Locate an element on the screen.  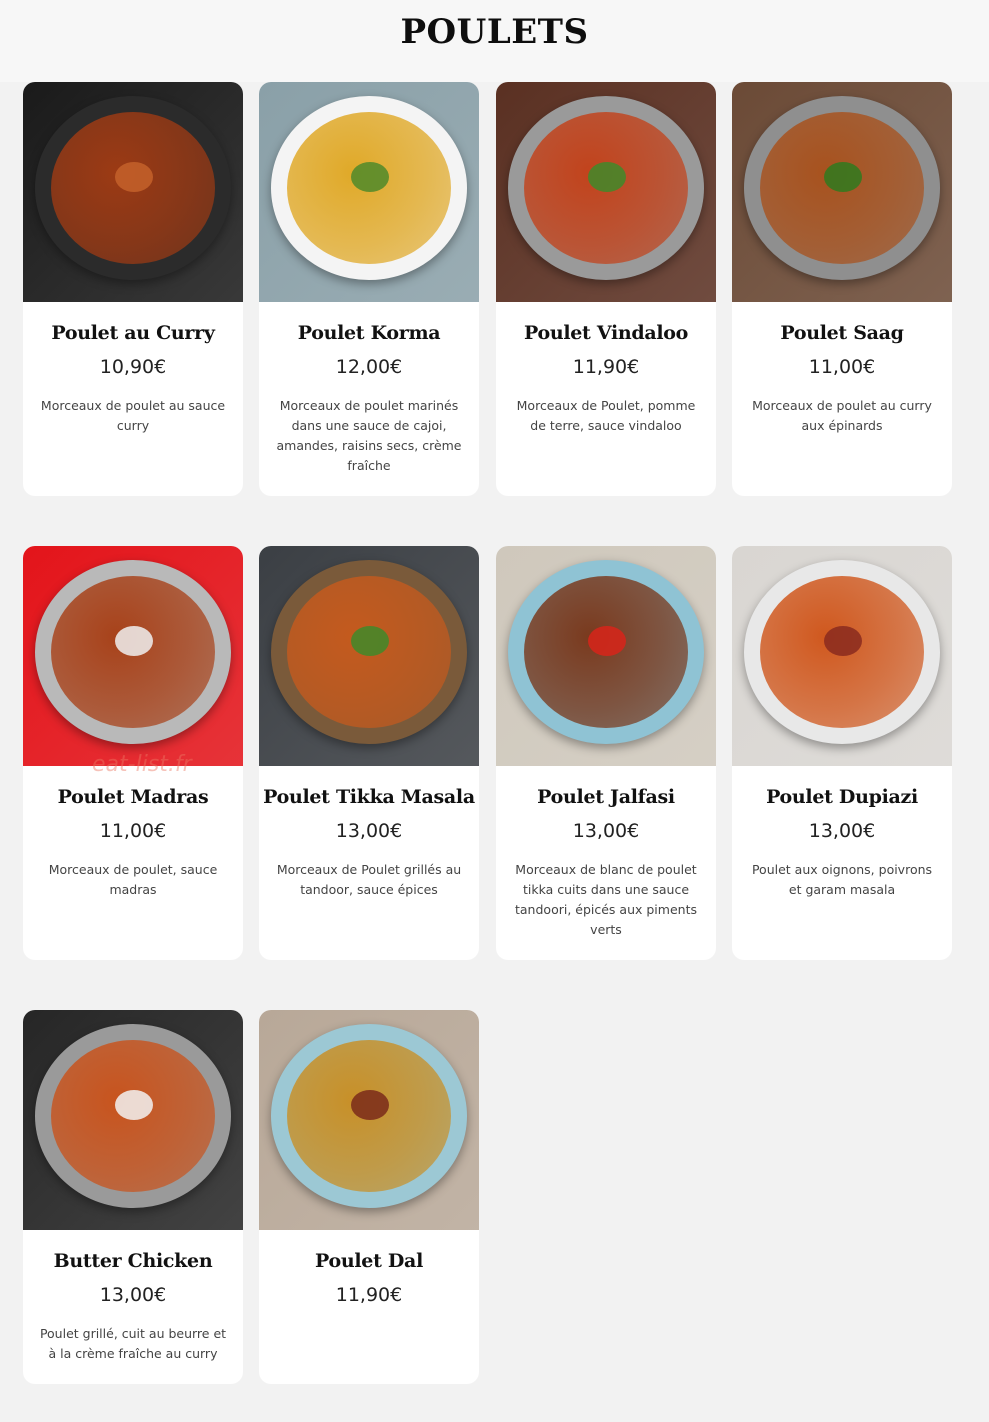
dish-price: 10,90€ is located at coordinates (133, 367).